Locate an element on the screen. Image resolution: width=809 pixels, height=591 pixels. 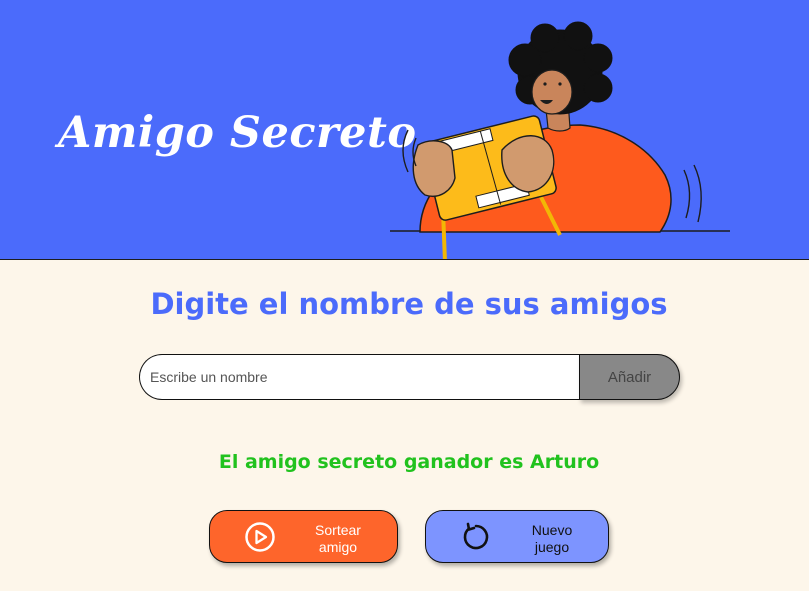
draw-label-line1: Sortear is located at coordinates (338, 530).